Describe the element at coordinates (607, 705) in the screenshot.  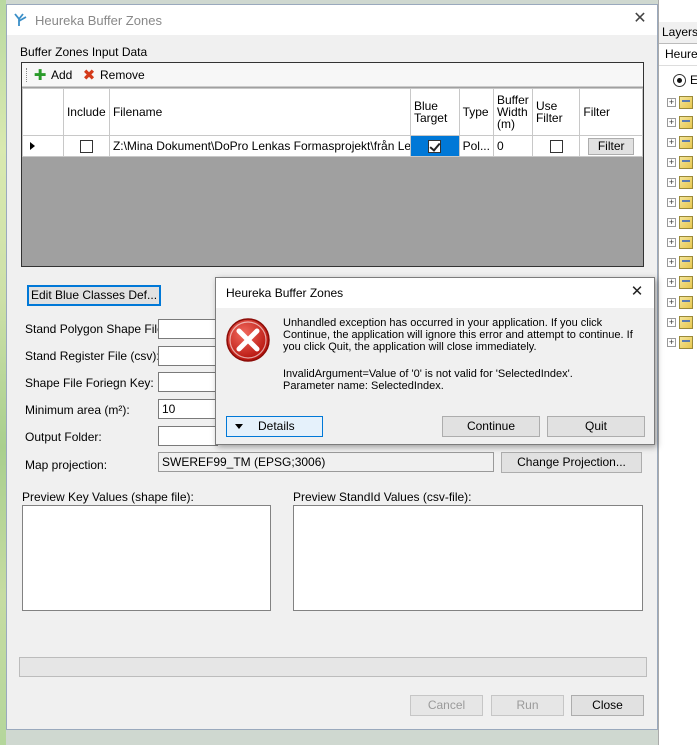
I see `close-button: Close` at that location.